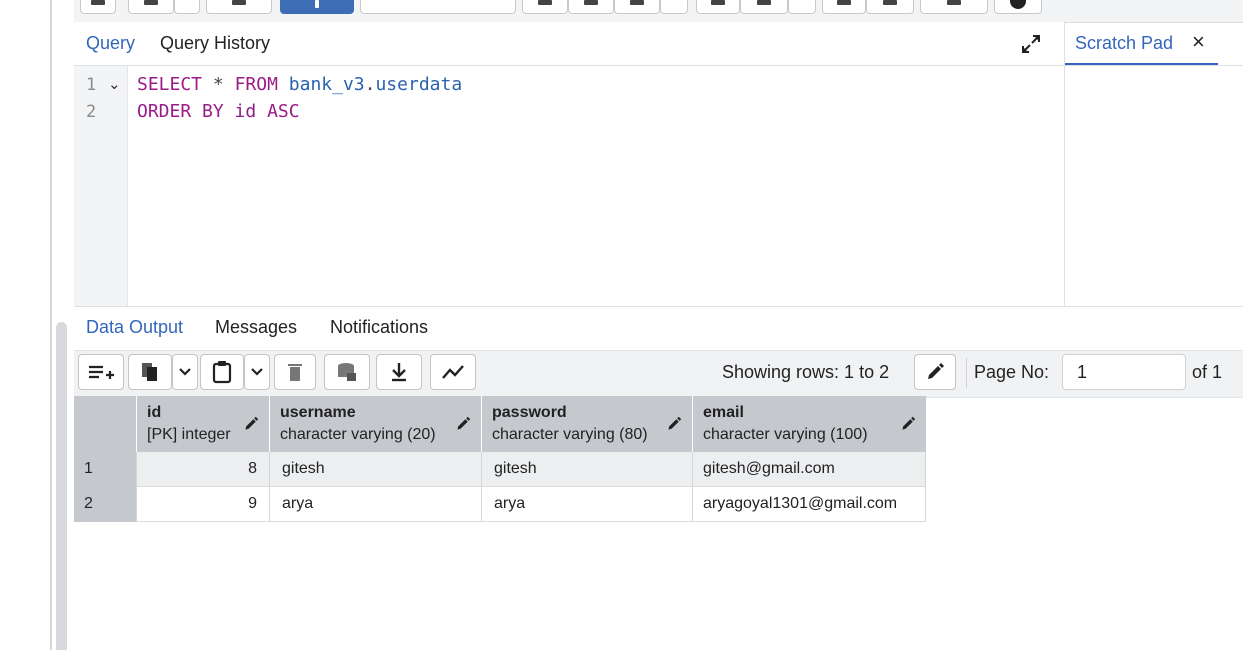 The width and height of the screenshot is (1243, 650). What do you see at coordinates (151, 7) in the screenshot?
I see `save-button` at bounding box center [151, 7].